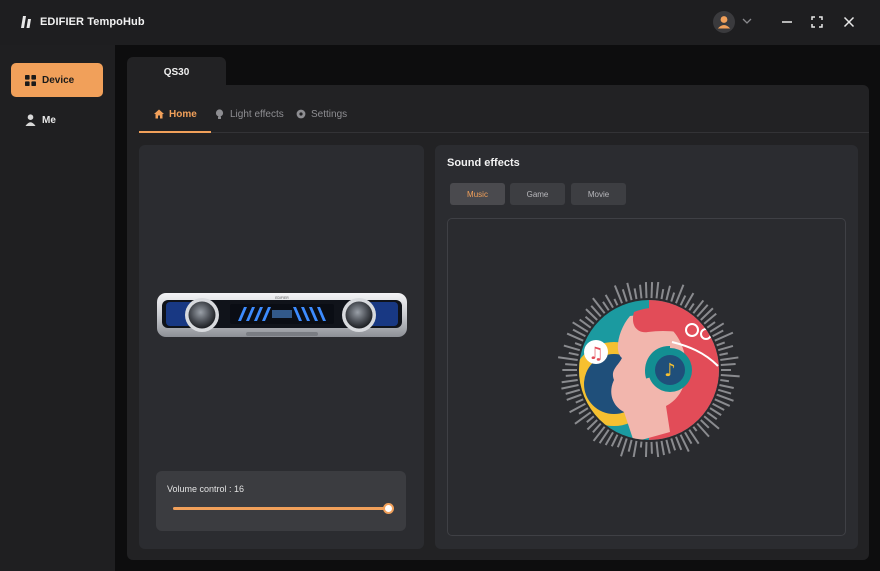 This screenshot has width=880, height=571. I want to click on tab-home-label: Home, so click(183, 114).